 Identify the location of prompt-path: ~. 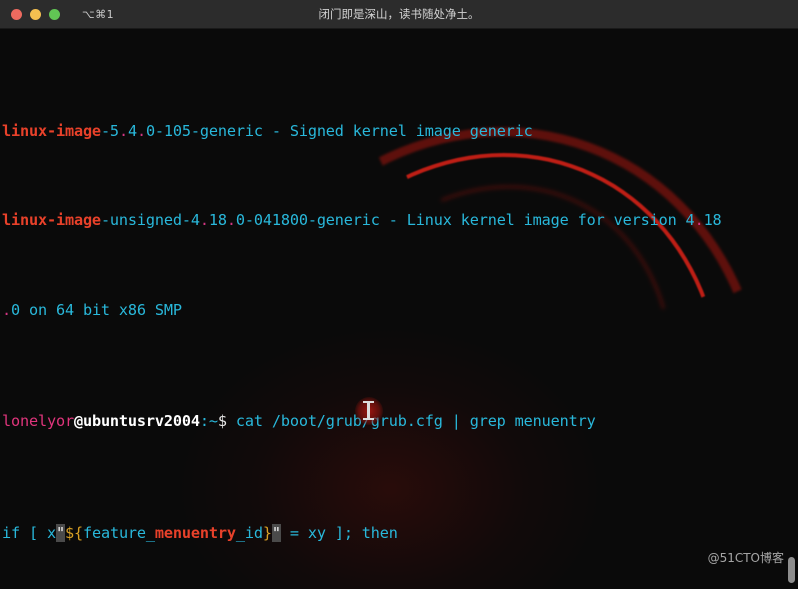
(213, 421).